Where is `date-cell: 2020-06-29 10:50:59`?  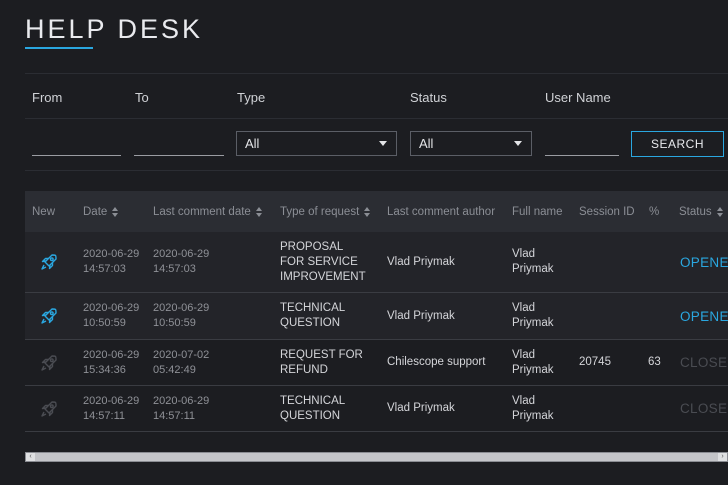
date-cell: 2020-06-29 10:50:59 is located at coordinates (111, 315).